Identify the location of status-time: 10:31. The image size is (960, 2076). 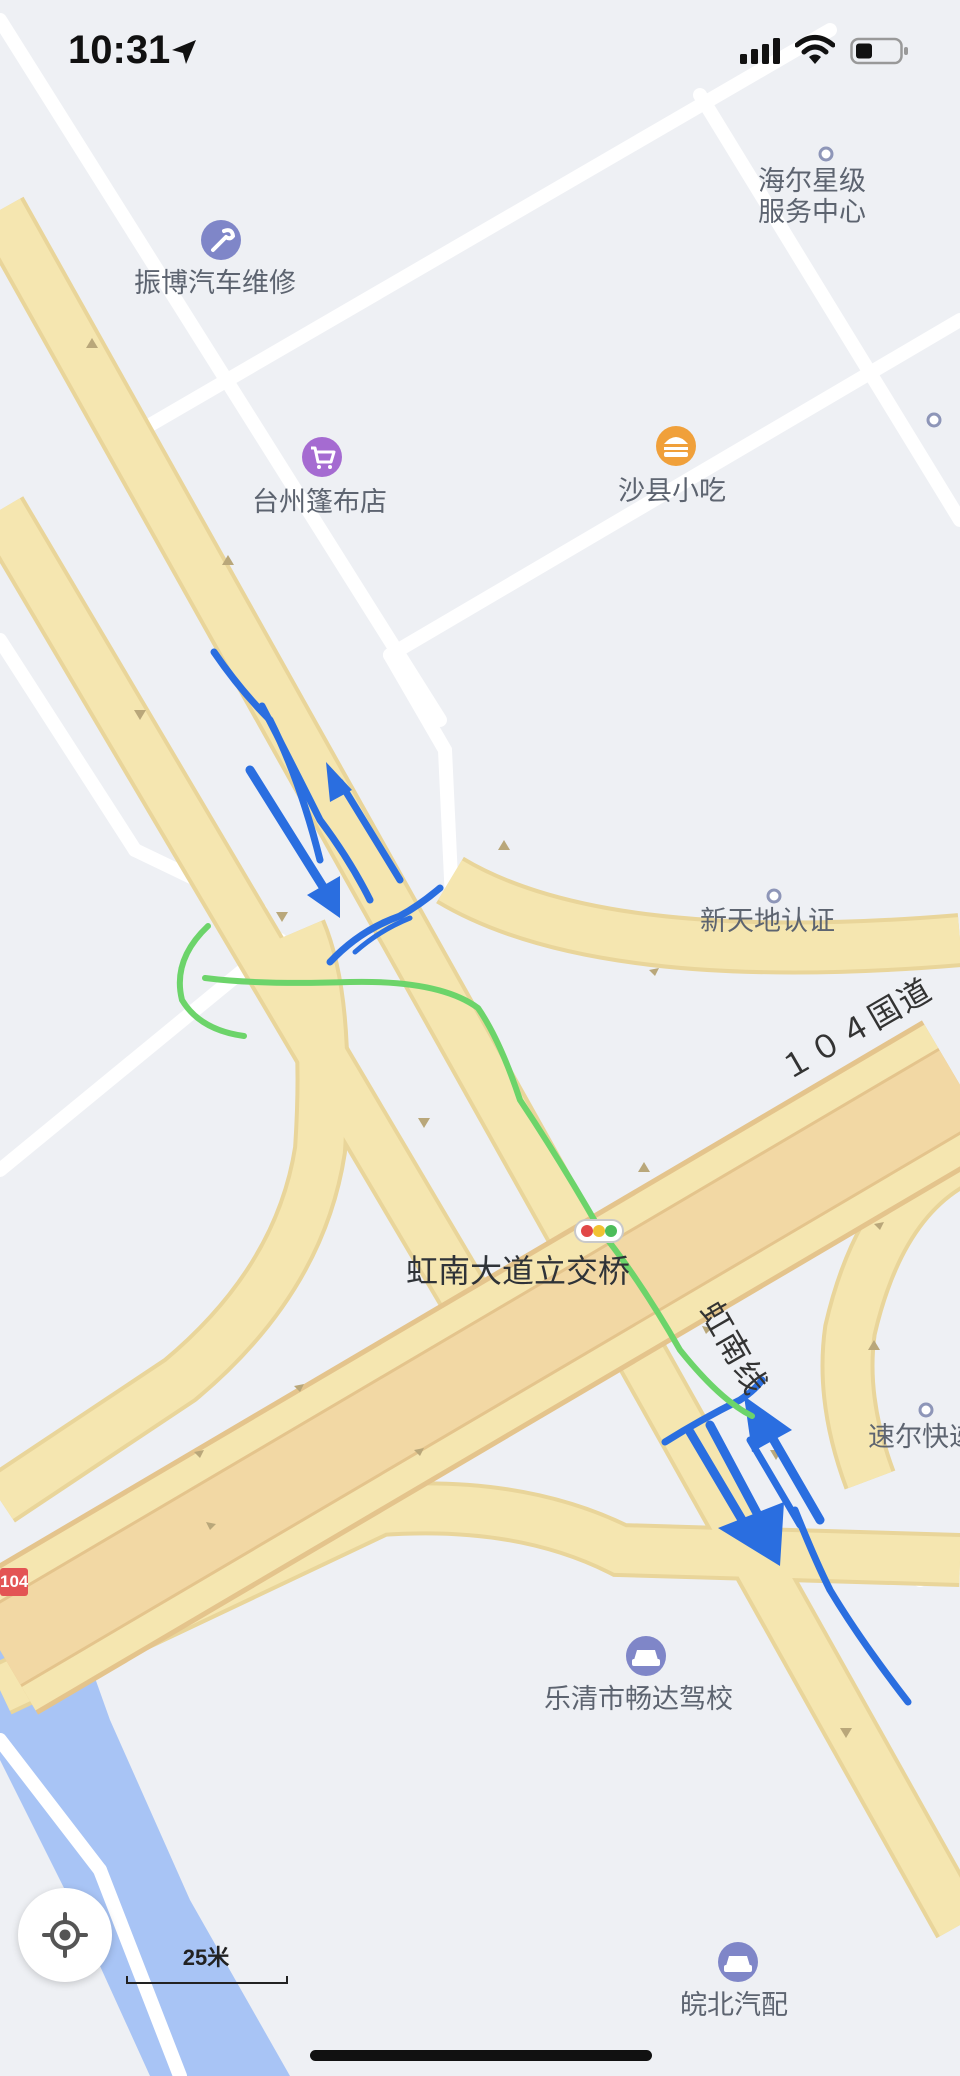
(119, 50).